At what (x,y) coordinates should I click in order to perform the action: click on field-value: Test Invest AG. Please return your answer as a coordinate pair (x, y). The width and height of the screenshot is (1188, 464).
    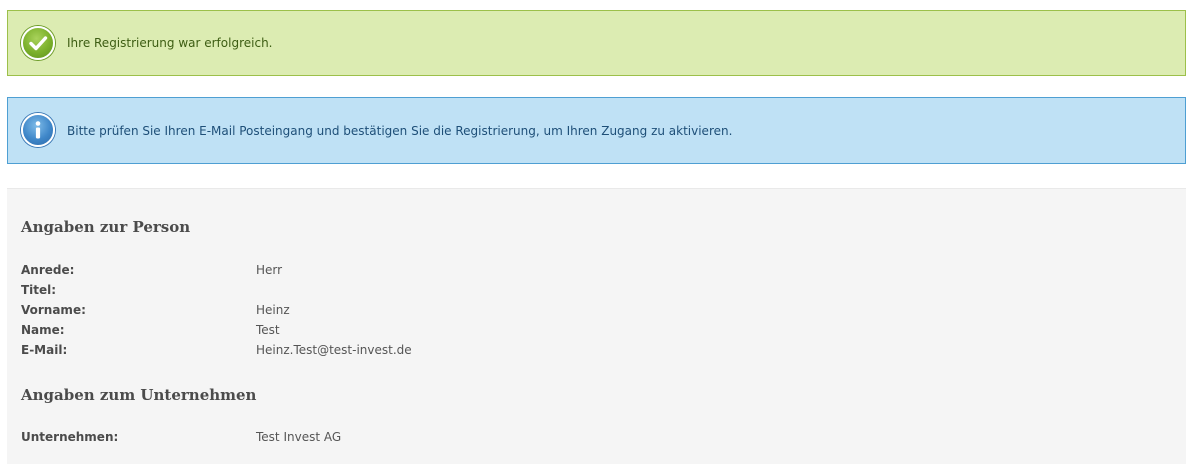
    Looking at the image, I should click on (299, 437).